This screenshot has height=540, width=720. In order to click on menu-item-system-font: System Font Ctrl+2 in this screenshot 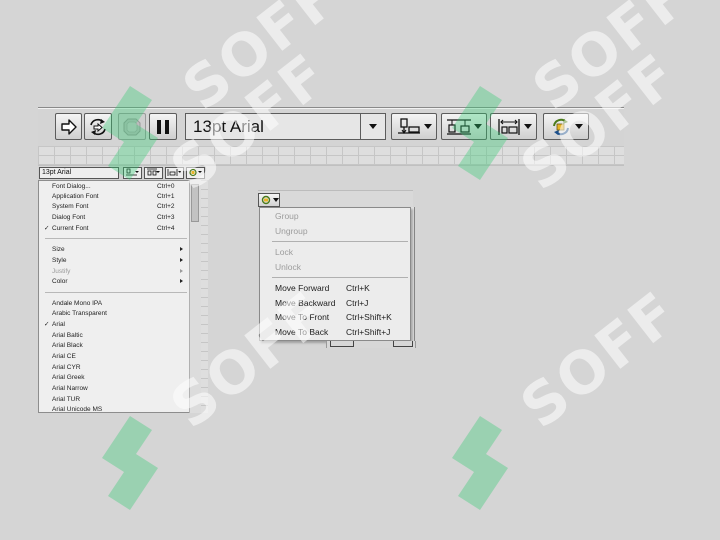, I will do `click(114, 206)`.